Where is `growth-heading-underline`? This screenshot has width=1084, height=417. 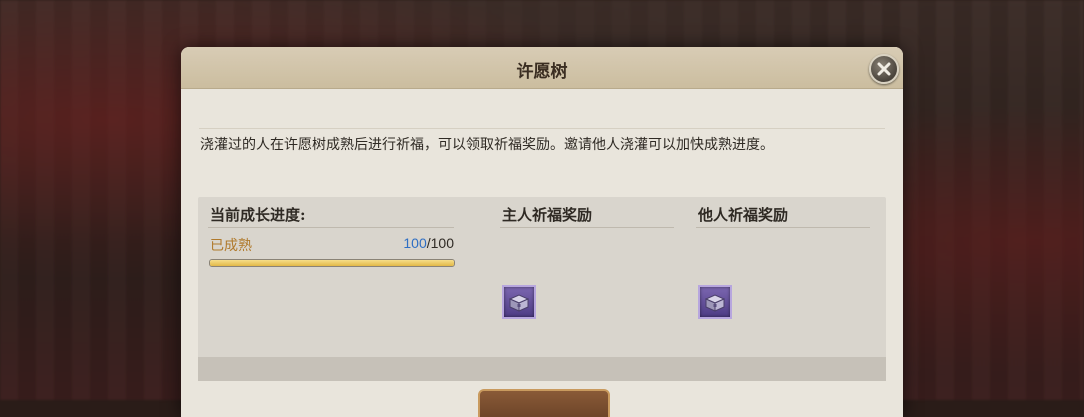 growth-heading-underline is located at coordinates (331, 227).